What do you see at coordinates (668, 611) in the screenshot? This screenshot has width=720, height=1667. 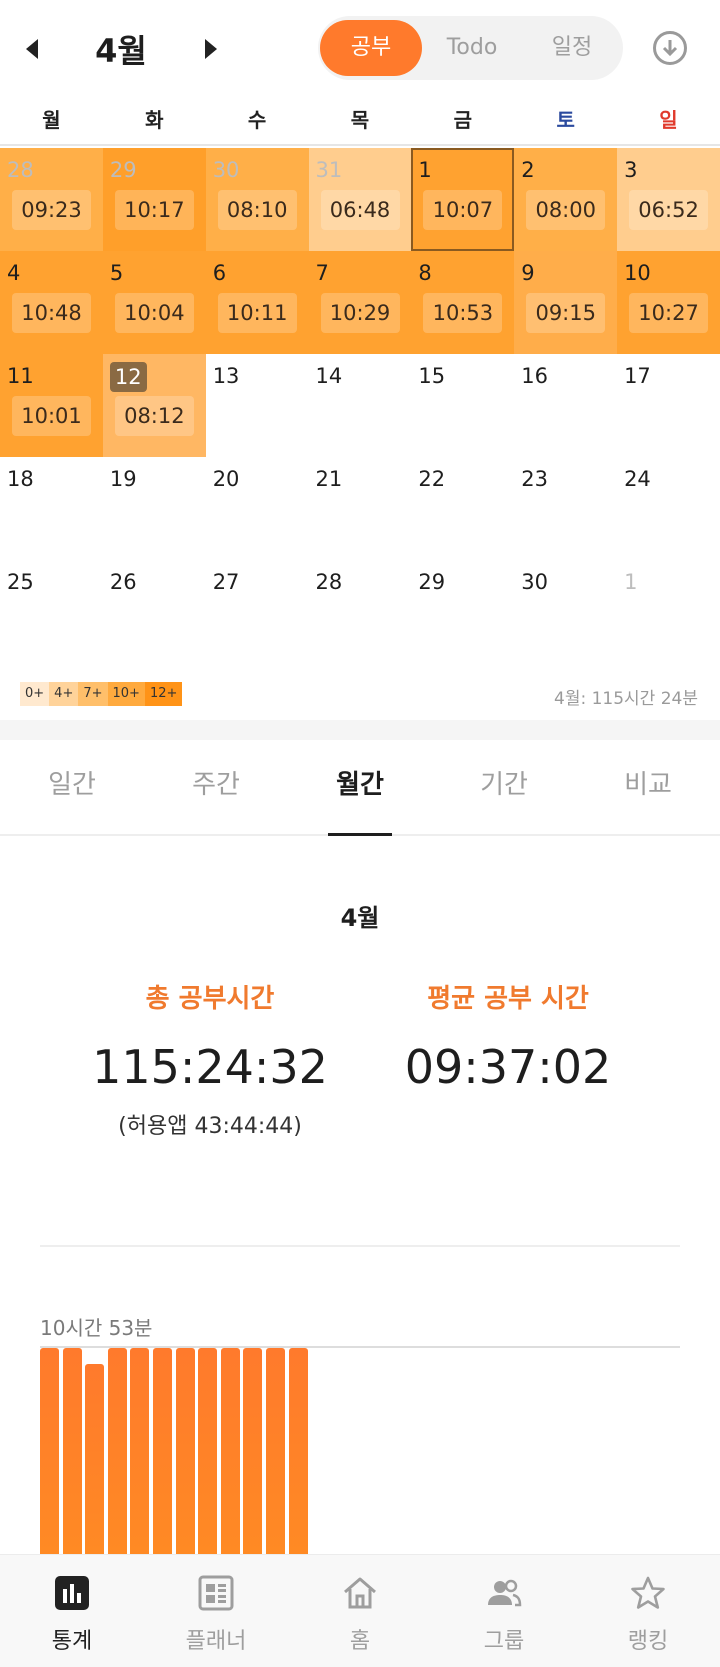 I see `calendar-day: 1` at bounding box center [668, 611].